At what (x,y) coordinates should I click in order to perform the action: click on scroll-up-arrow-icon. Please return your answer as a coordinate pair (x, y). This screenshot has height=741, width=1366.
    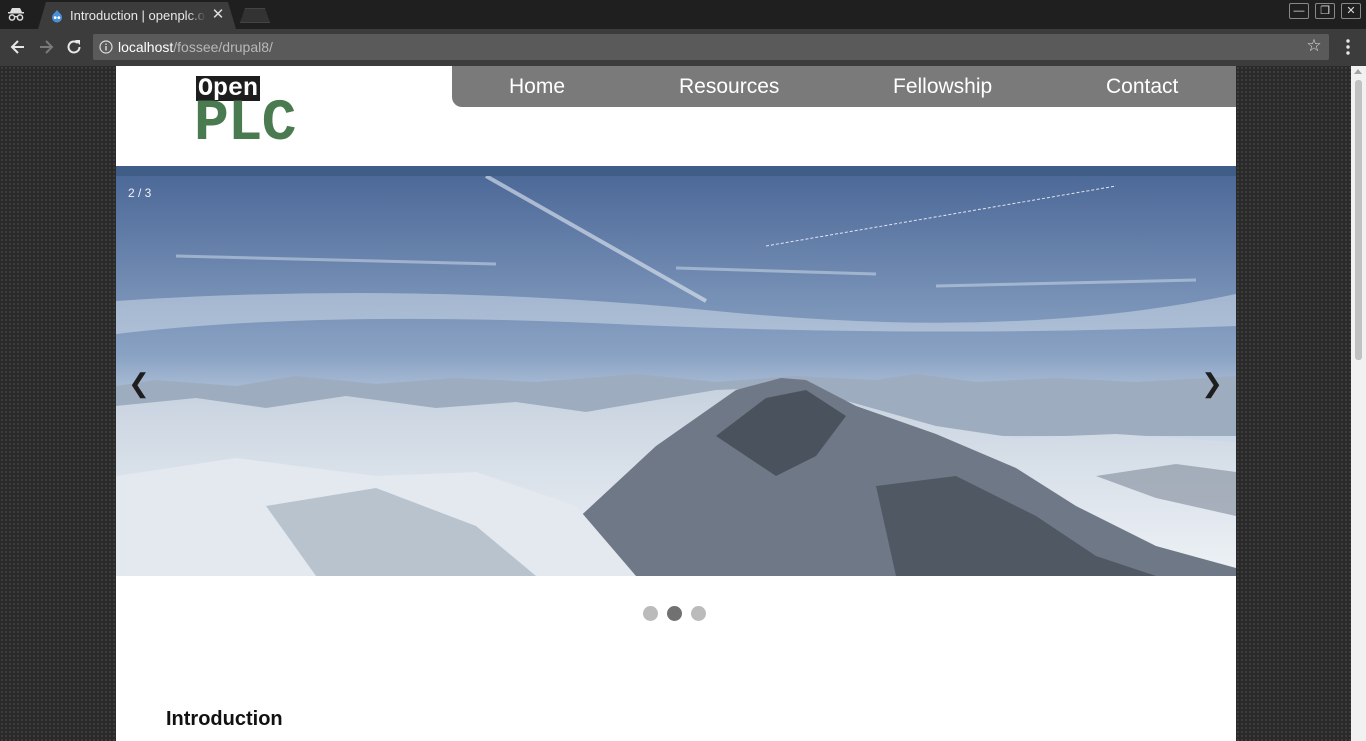
    Looking at the image, I should click on (1358, 71).